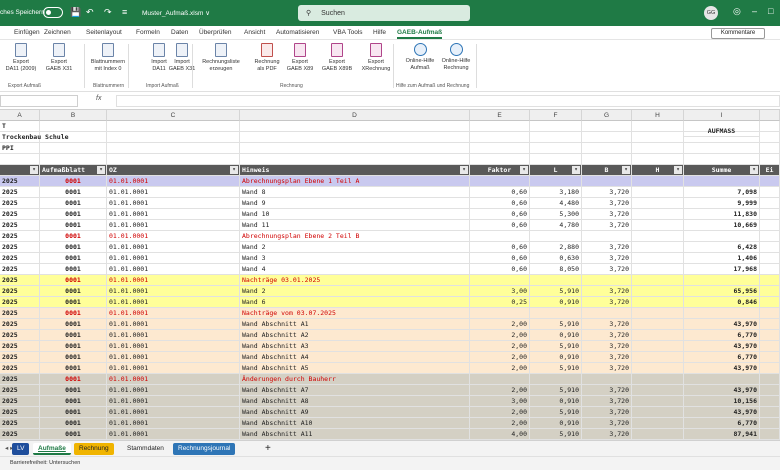 The image size is (780, 470). What do you see at coordinates (376, 58) in the screenshot?
I see `ribbon-button-9: Export XRechnung` at bounding box center [376, 58].